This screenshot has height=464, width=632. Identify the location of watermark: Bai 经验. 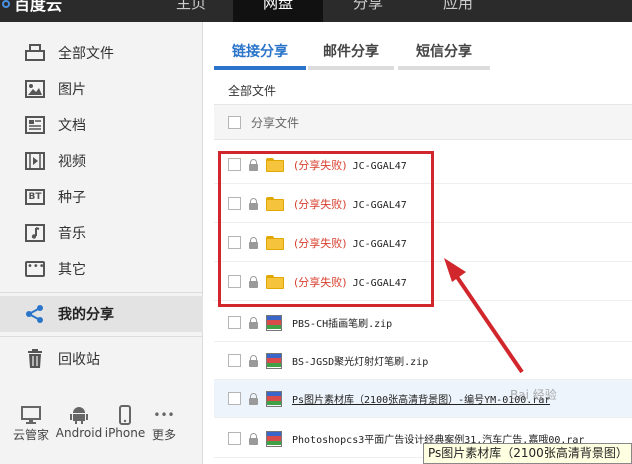
(533, 395).